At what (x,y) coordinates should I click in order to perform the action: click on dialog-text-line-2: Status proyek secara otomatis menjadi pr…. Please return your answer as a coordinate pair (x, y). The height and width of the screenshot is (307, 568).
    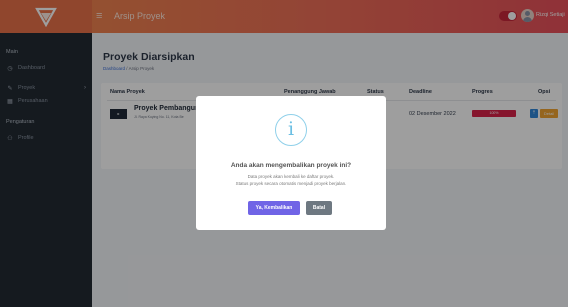
    Looking at the image, I should click on (291, 183).